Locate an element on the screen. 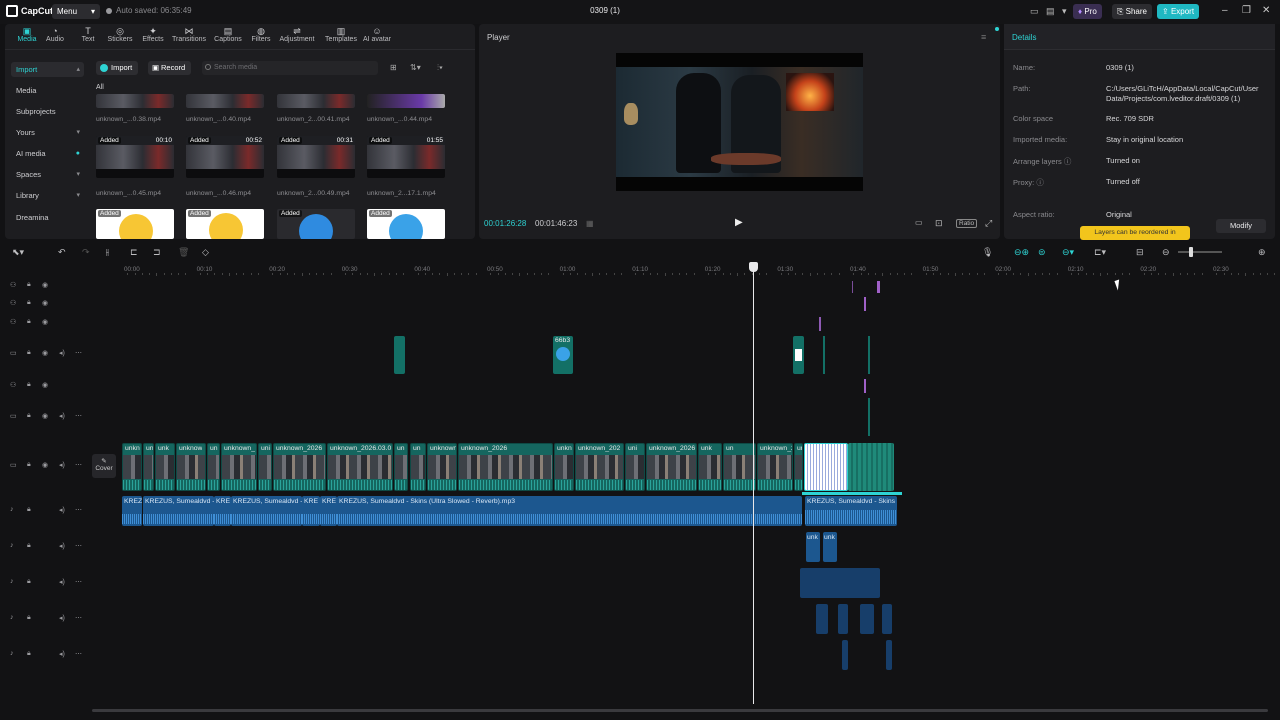  sidebar-item-library: Library ▾ is located at coordinates (47, 195).